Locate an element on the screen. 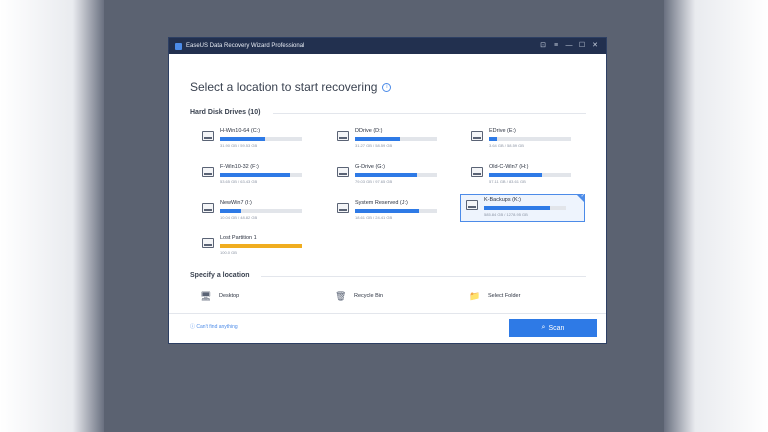  hard-disk-section-label: Hard Disk Drives (10) is located at coordinates (225, 112).